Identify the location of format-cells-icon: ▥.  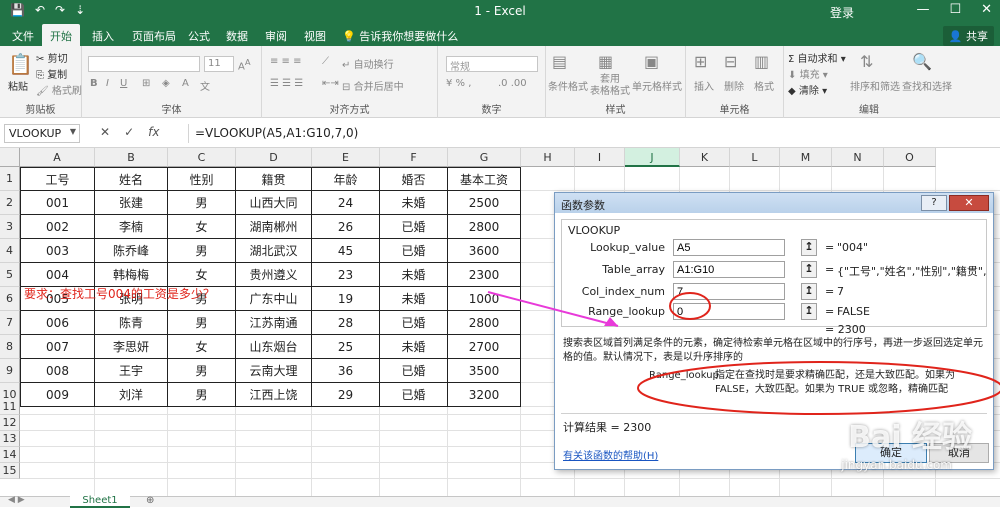
(761, 61).